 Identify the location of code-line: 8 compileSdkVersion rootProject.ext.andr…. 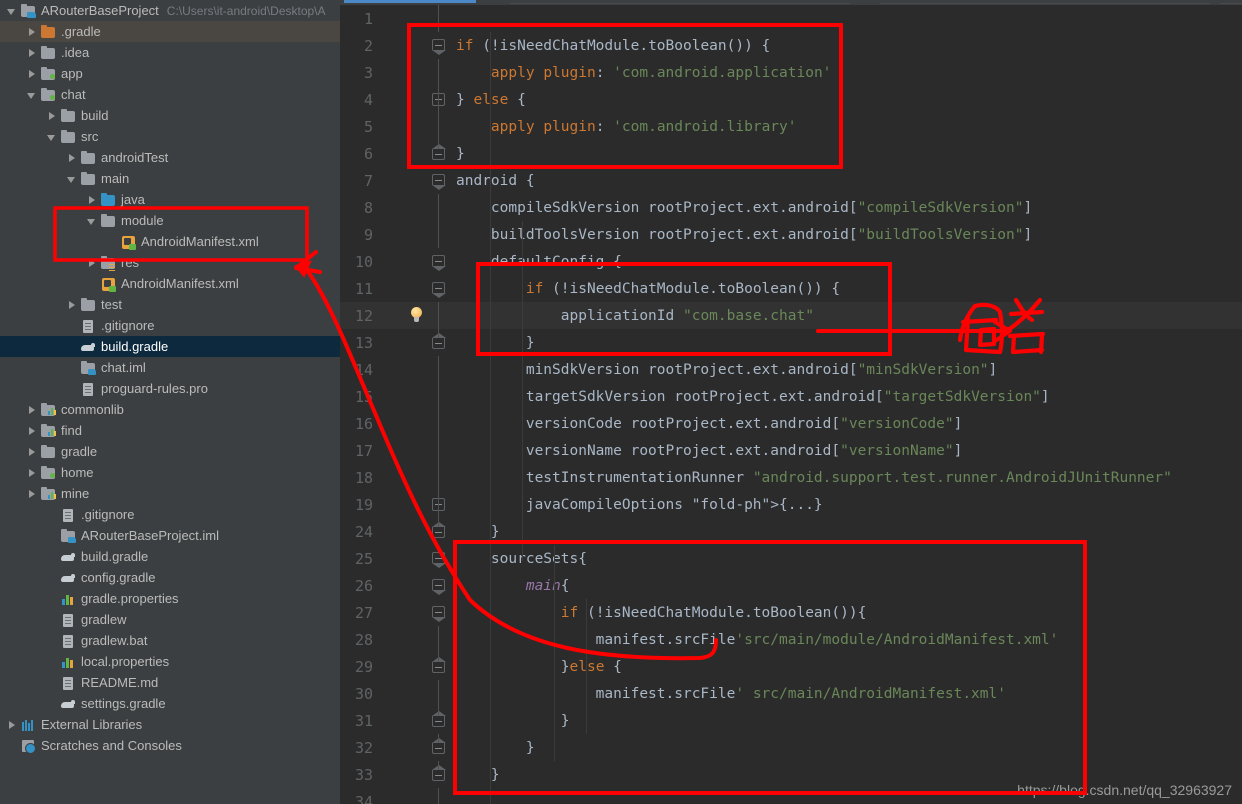
(791, 207).